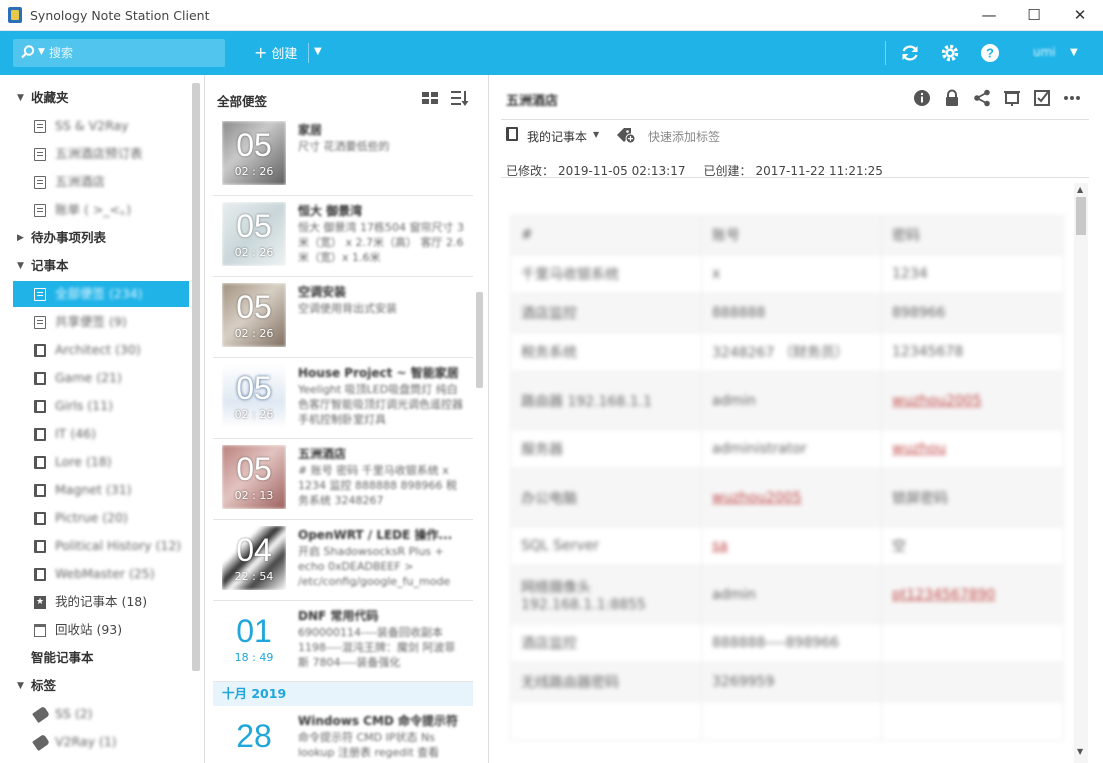  What do you see at coordinates (989, 15) in the screenshot?
I see `minimize-button: —` at bounding box center [989, 15].